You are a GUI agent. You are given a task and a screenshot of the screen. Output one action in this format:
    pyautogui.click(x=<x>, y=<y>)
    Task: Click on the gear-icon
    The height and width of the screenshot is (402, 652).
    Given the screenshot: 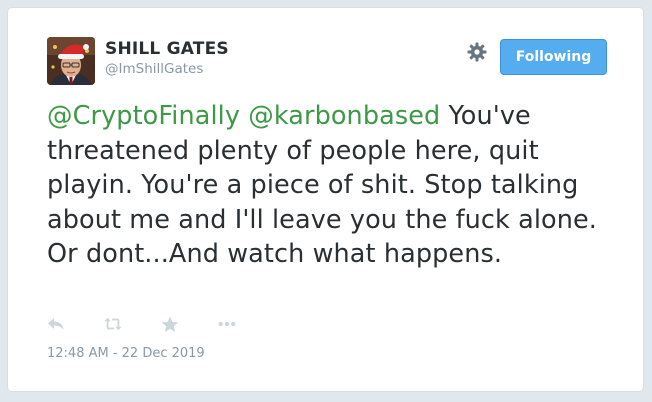 What is the action you would take?
    pyautogui.click(x=477, y=52)
    